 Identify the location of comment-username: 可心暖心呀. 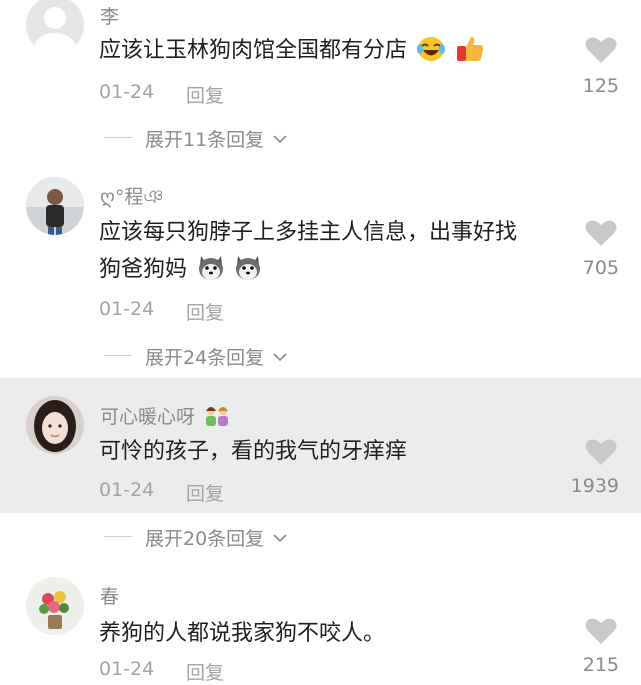
(147, 417).